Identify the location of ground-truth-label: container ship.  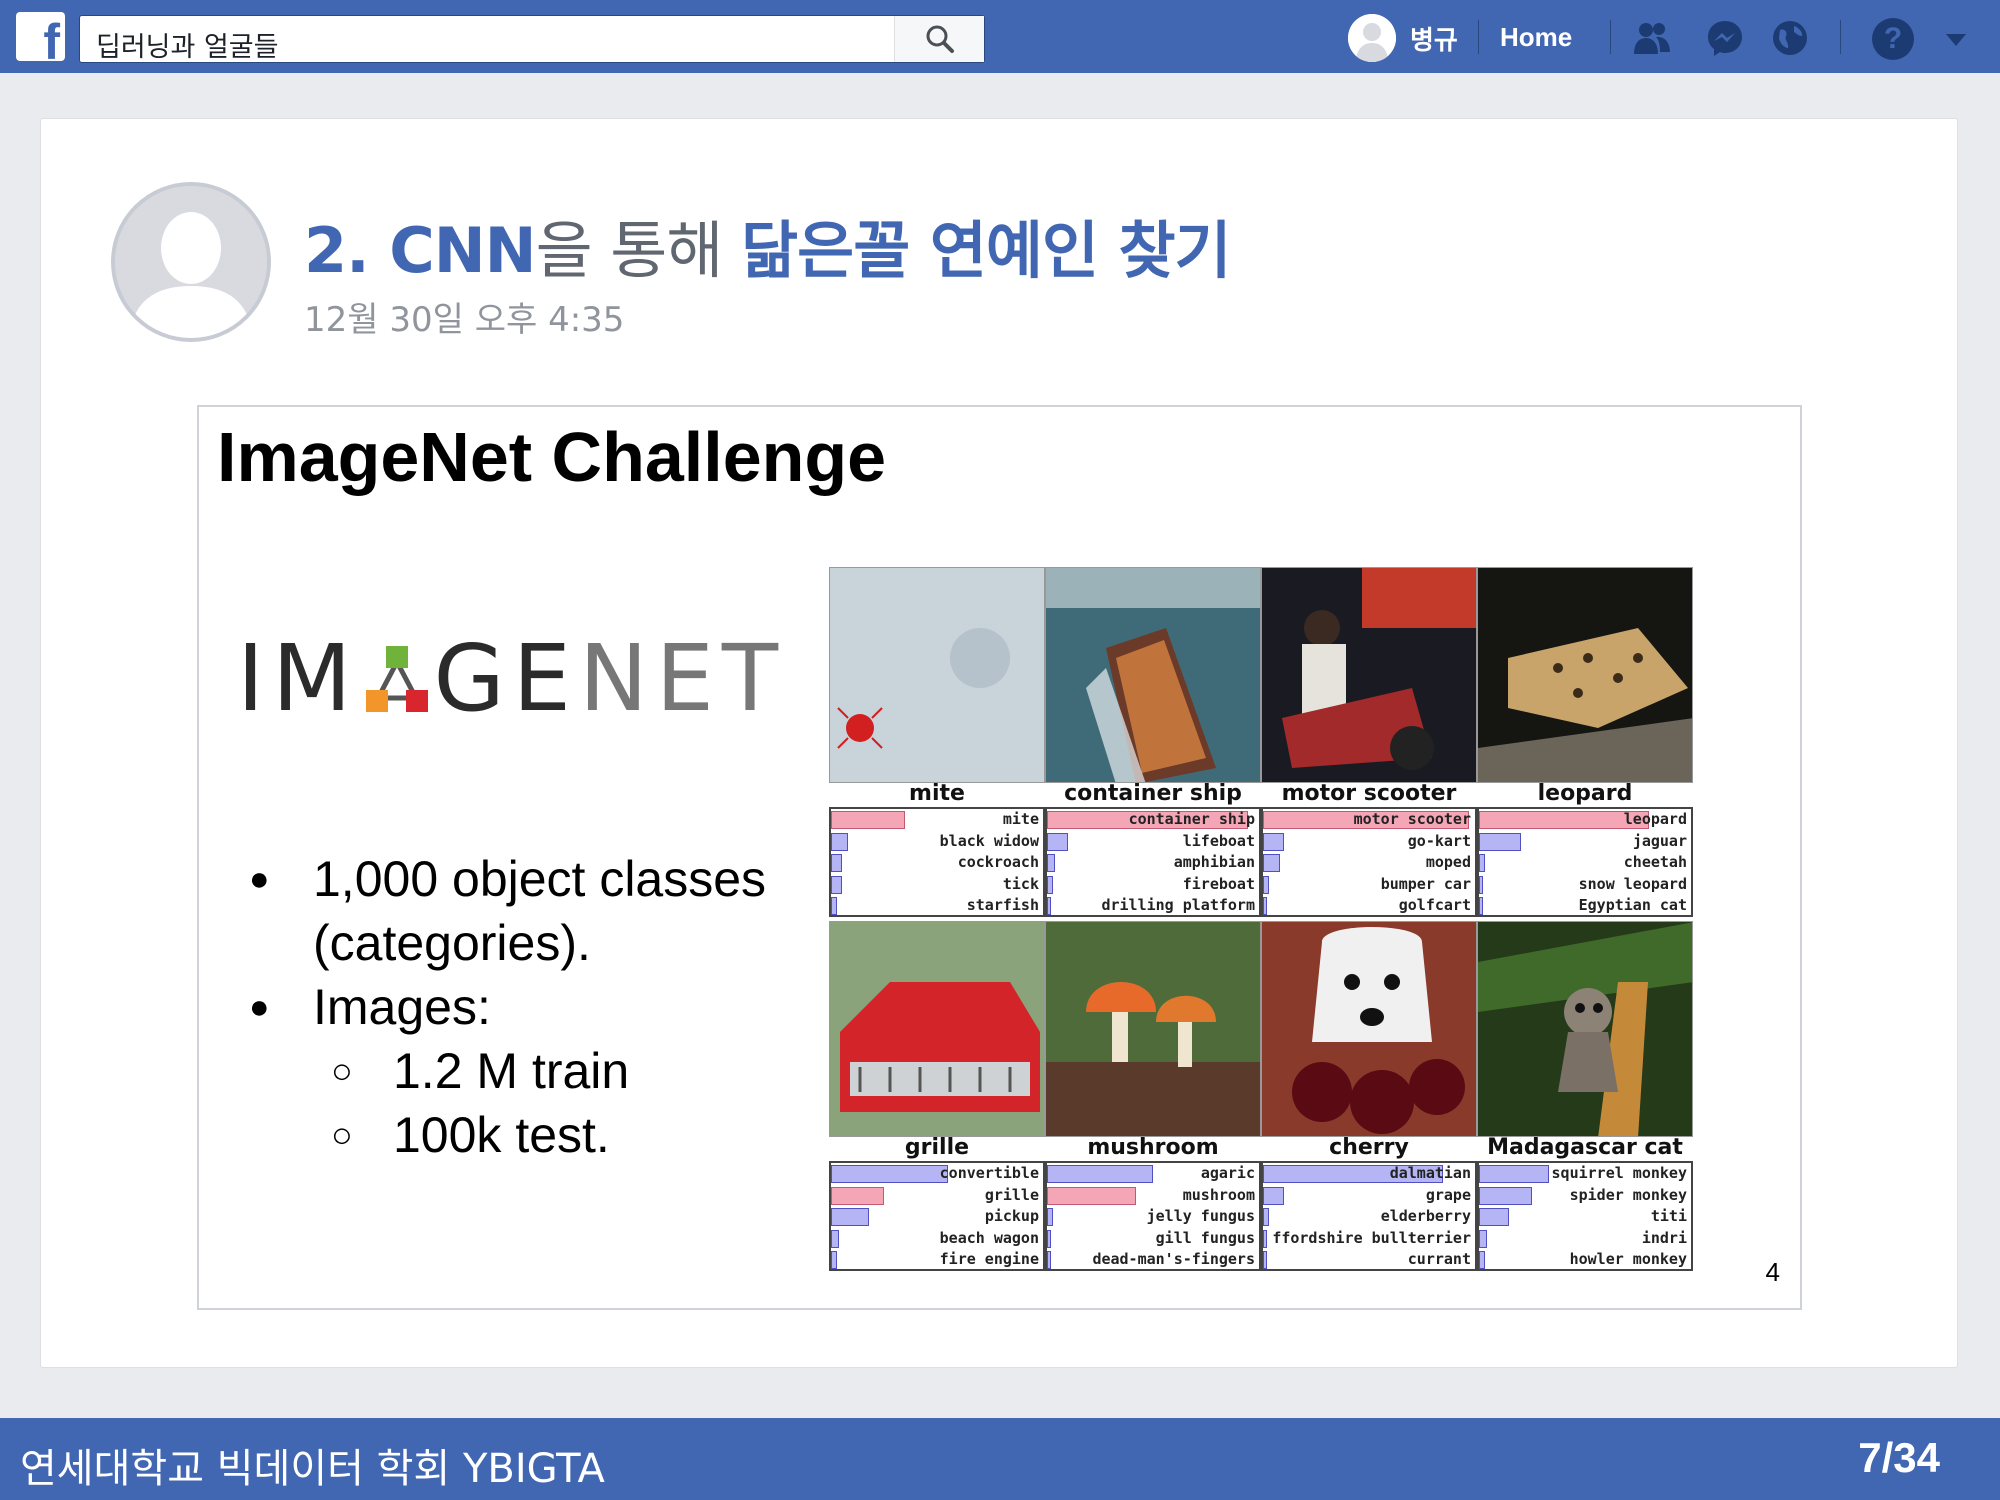
(1153, 793).